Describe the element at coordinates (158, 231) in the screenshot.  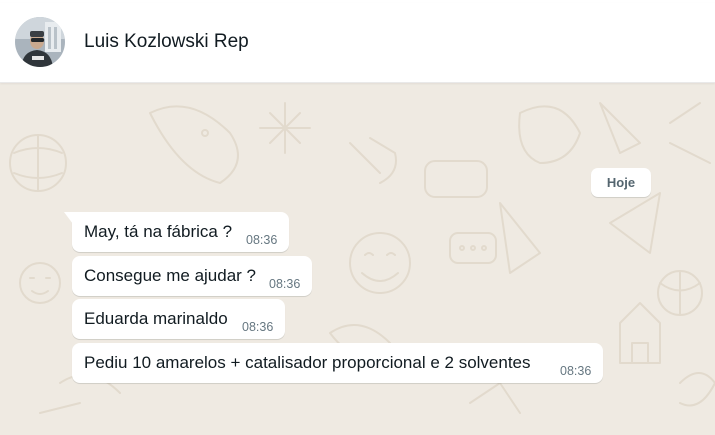
I see `message-text: May, tá na fábrica ?` at that location.